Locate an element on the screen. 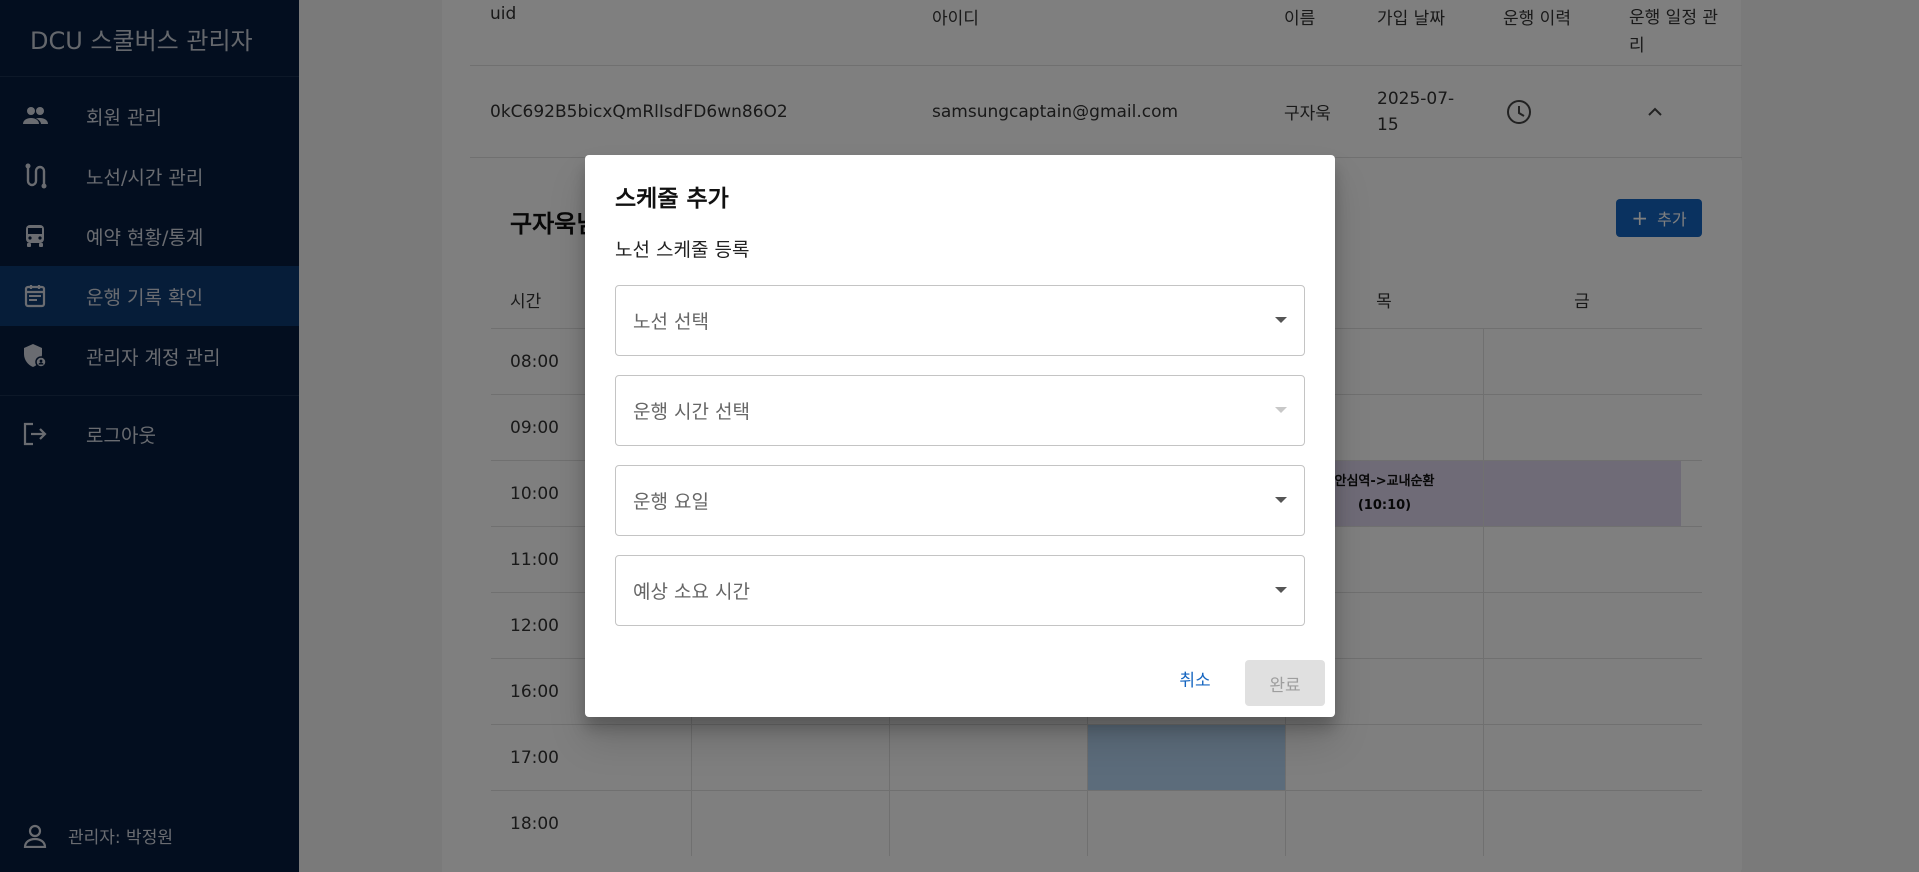  duration-select-label: 예상 소요 시간 is located at coordinates (691, 592).